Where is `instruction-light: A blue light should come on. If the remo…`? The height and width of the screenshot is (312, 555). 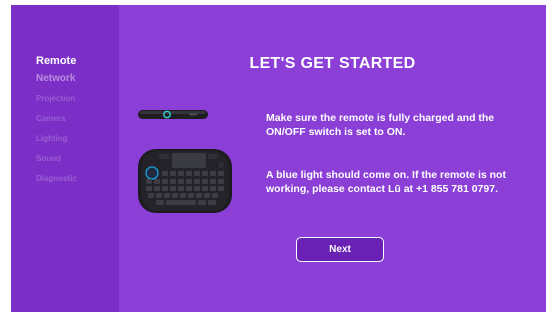 instruction-light: A blue light should come on. If the remo… is located at coordinates (386, 182).